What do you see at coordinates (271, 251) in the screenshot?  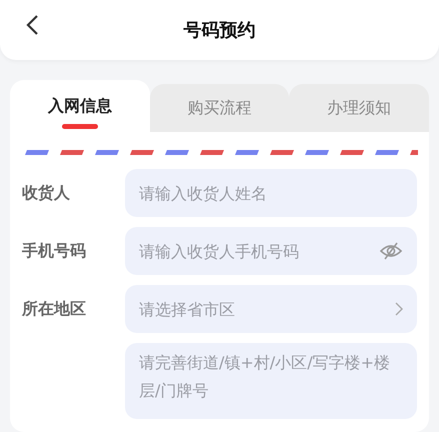 I see `input-field: 请输入收货人手机号码` at bounding box center [271, 251].